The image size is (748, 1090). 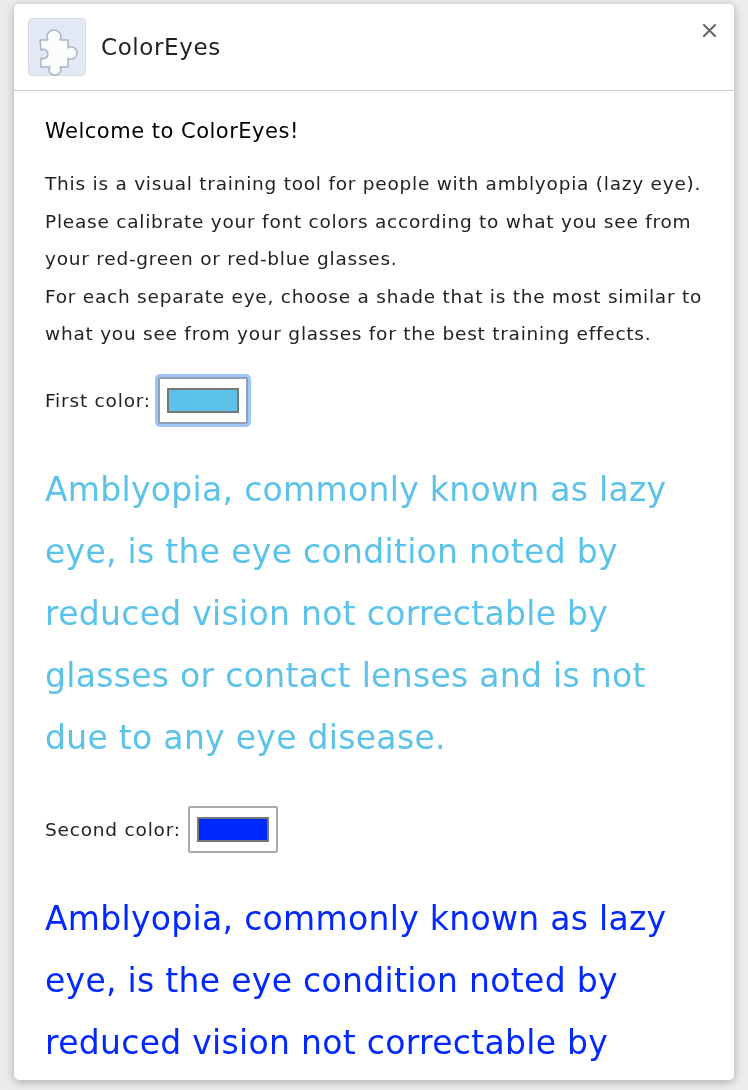 I want to click on color-label: First color:, so click(x=98, y=400).